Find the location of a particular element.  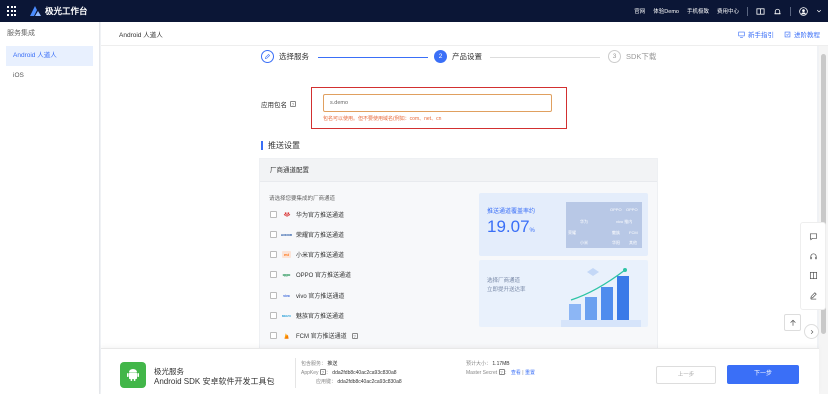

vendor-label: 小米官方推送通道 is located at coordinates (320, 256).